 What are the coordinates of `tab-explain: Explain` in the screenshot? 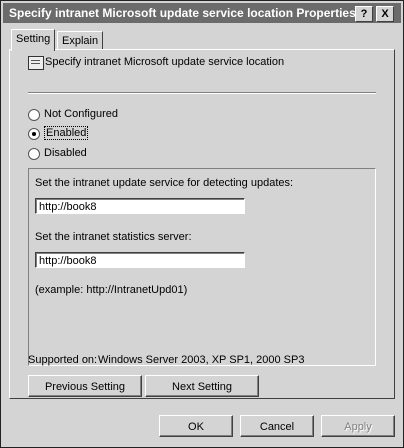 It's located at (80, 40).